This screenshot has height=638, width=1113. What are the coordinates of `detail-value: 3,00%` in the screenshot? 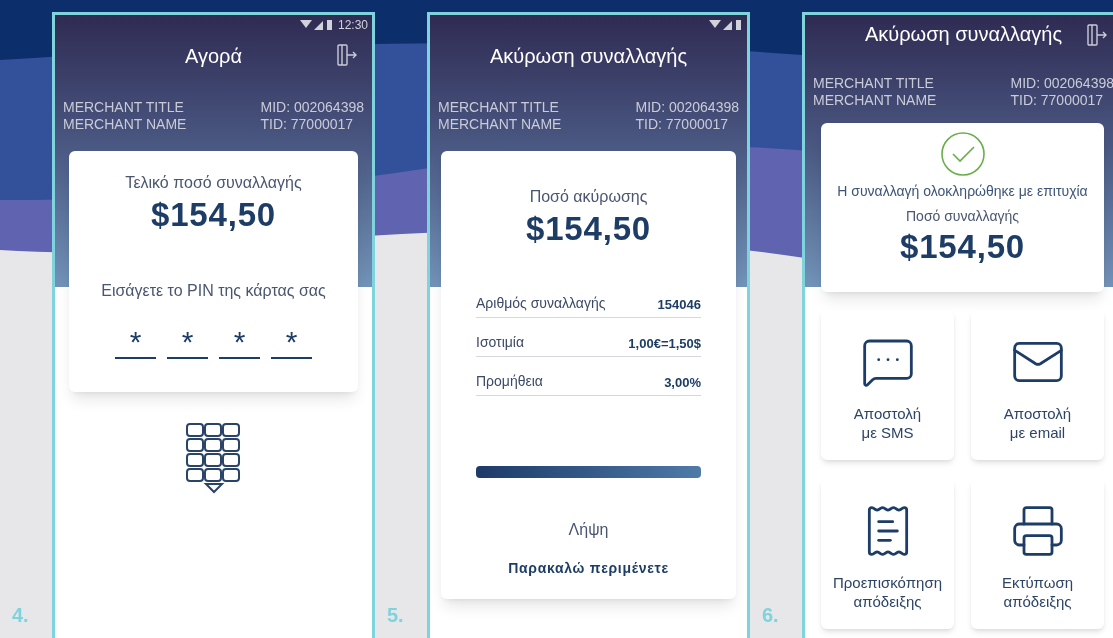 It's located at (682, 382).